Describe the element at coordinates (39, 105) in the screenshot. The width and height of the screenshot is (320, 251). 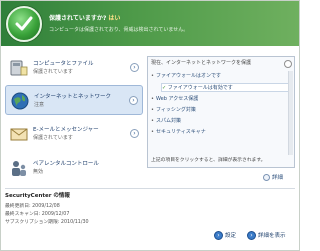
I see `category-status: 注意` at that location.